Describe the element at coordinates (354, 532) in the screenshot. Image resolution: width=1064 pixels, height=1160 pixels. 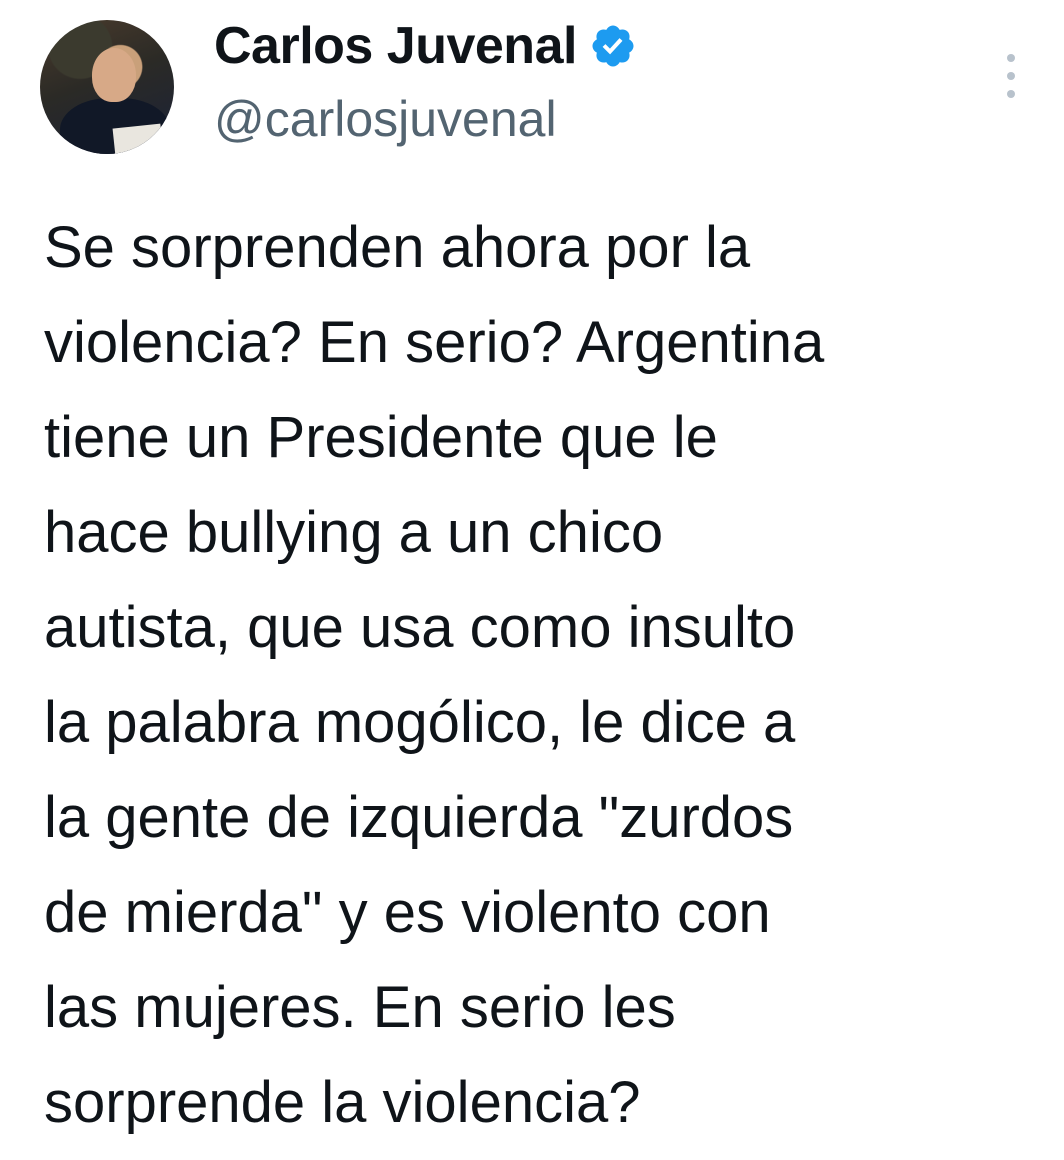
I see `tweet-text-line: hace bullying a un chico` at that location.